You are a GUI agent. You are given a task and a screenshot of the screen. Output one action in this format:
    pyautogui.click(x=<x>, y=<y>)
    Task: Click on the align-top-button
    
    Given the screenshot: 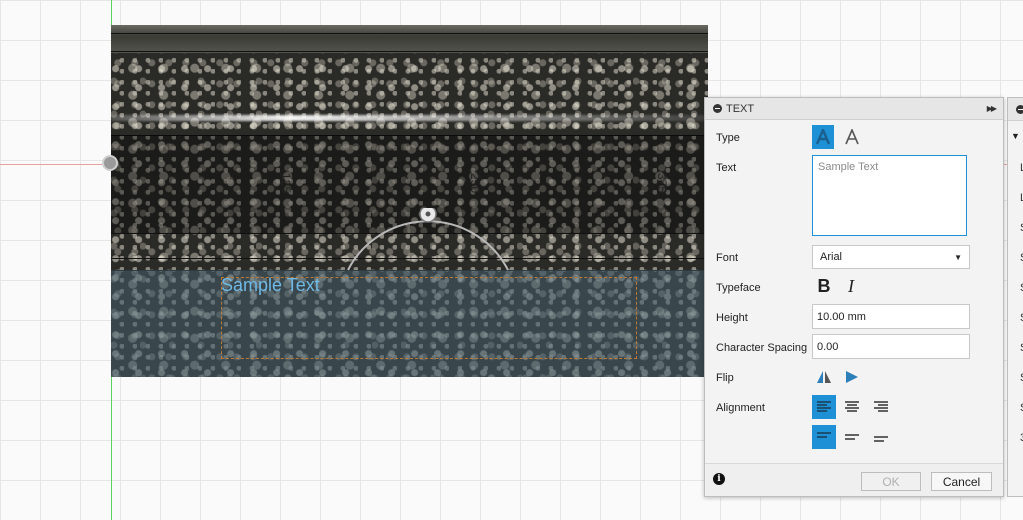 What is the action you would take?
    pyautogui.click(x=824, y=437)
    